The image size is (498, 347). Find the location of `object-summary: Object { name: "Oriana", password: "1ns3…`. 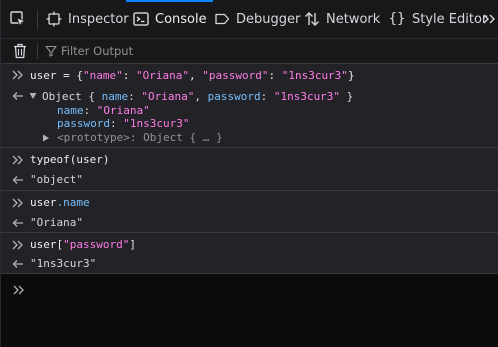

object-summary: Object { name: "Oriana", password: "1ns3… is located at coordinates (197, 97).